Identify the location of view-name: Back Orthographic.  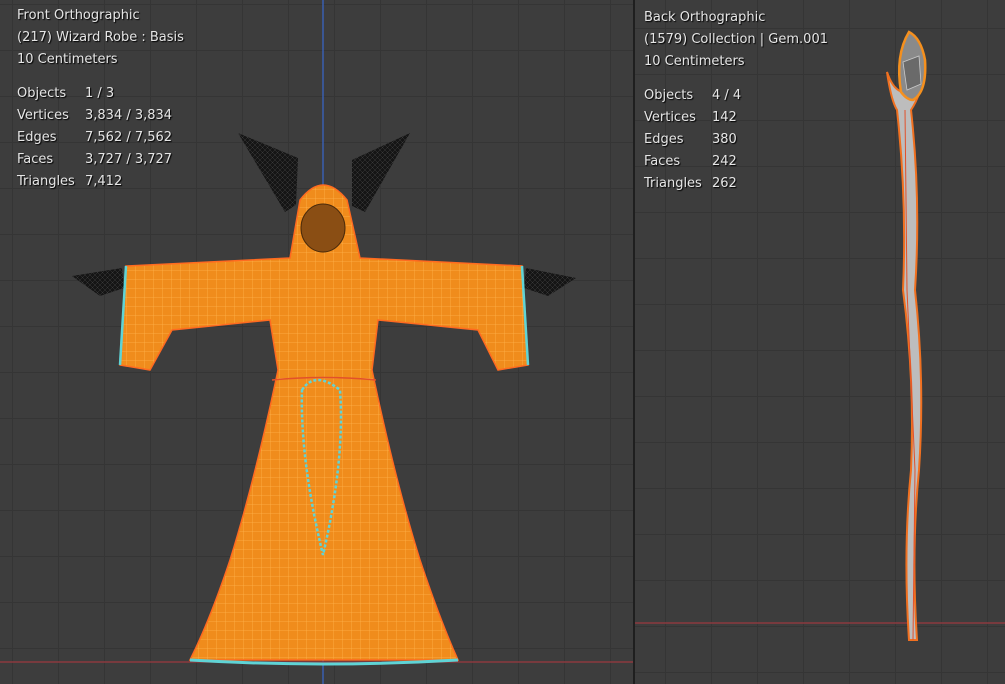
(705, 17).